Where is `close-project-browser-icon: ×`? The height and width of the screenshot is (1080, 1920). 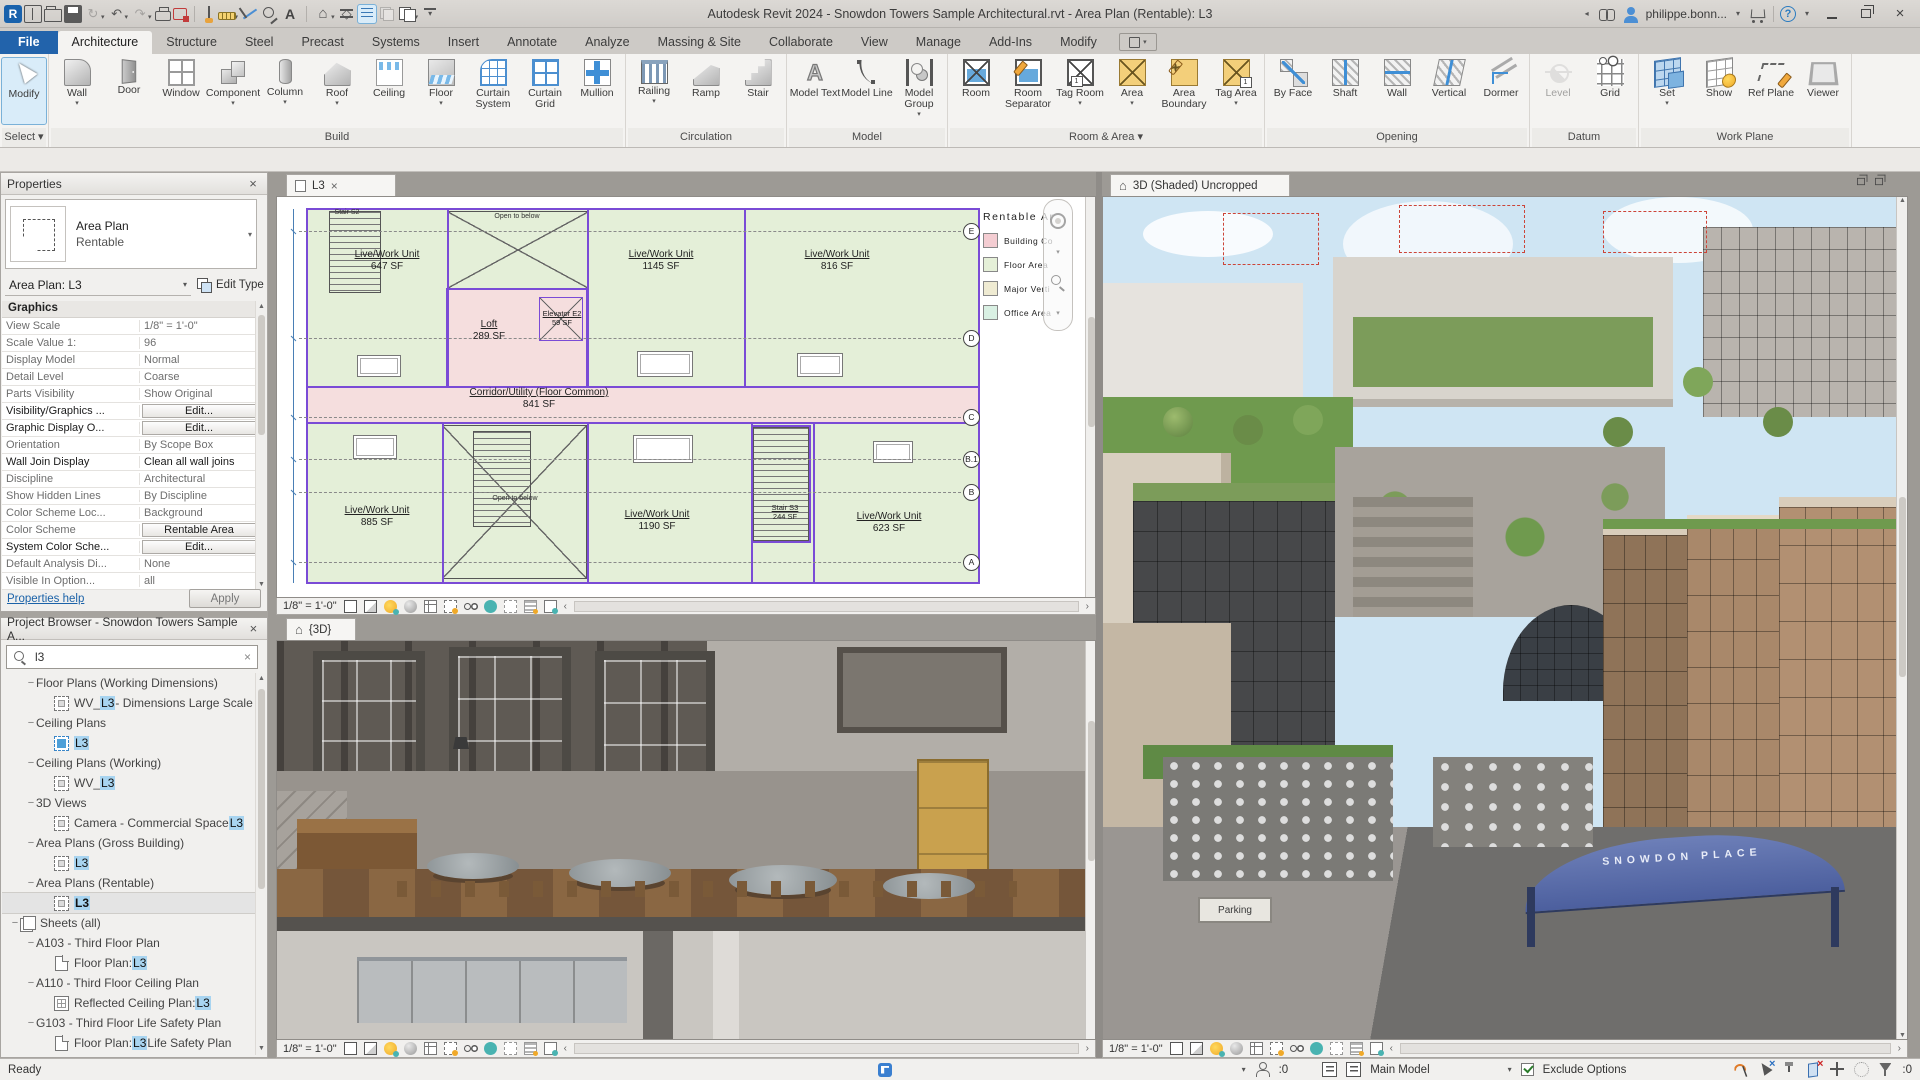 close-project-browser-icon: × is located at coordinates (253, 628).